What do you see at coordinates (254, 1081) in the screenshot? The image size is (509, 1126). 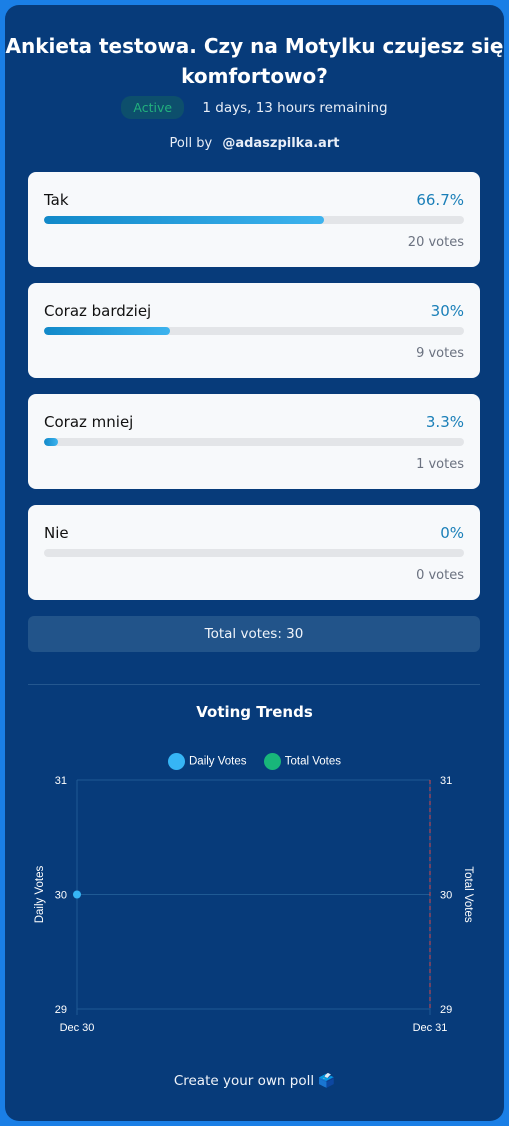 I see `create-poll-link: Create your own poll 🗳️` at bounding box center [254, 1081].